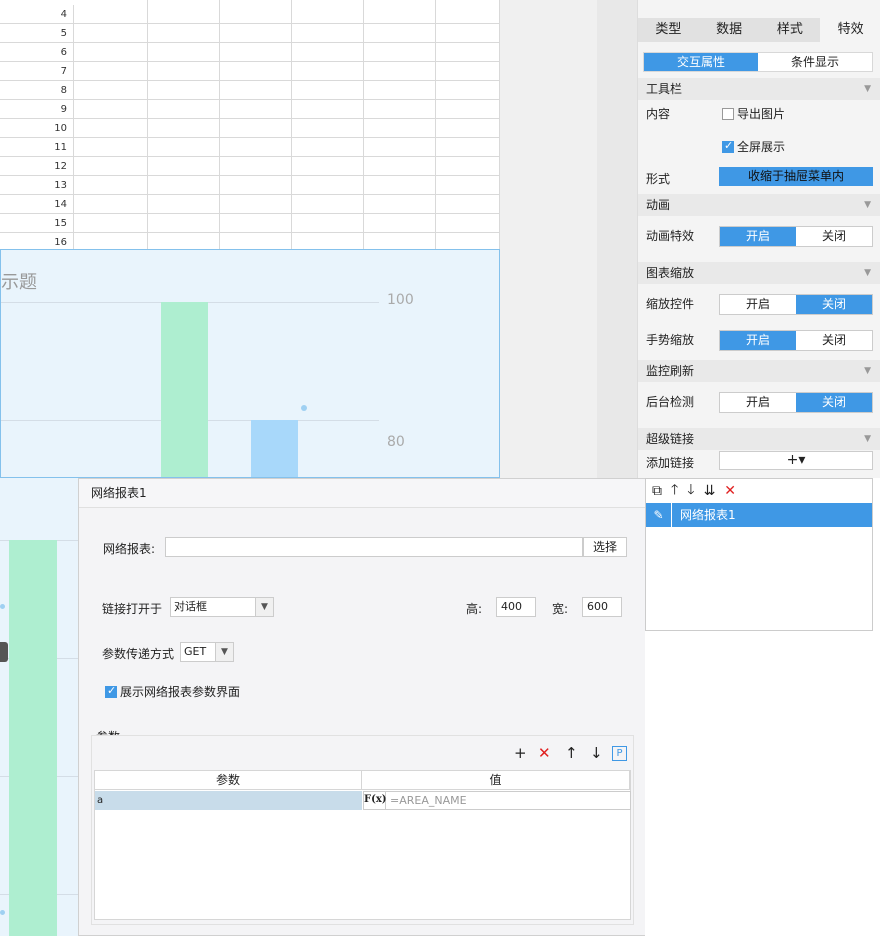 The width and height of the screenshot is (880, 936). What do you see at coordinates (37, 128) in the screenshot?
I see `row-number: 10` at bounding box center [37, 128].